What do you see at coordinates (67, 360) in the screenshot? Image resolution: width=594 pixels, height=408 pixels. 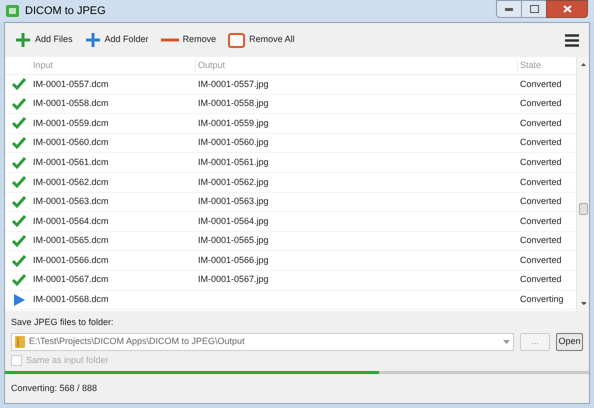 I see `checkbox-label: Same as input folder` at bounding box center [67, 360].